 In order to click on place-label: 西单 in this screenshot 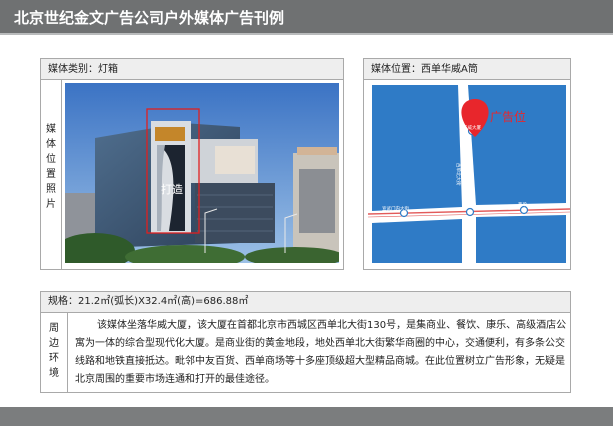, I will do `click(522, 204)`.